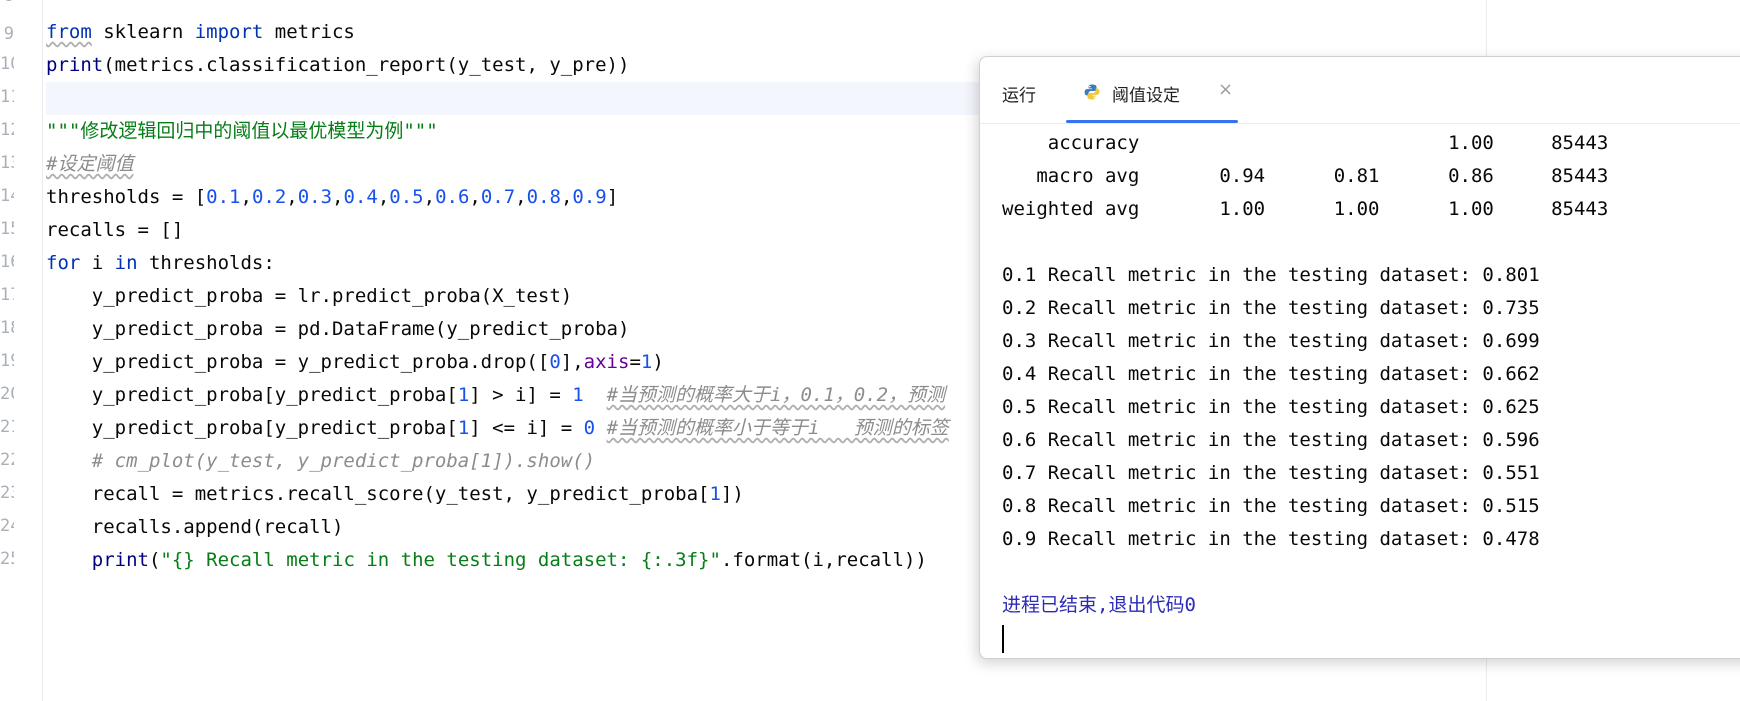 The width and height of the screenshot is (1740, 701). What do you see at coordinates (1152, 121) in the screenshot?
I see `active-tab-indicator` at bounding box center [1152, 121].